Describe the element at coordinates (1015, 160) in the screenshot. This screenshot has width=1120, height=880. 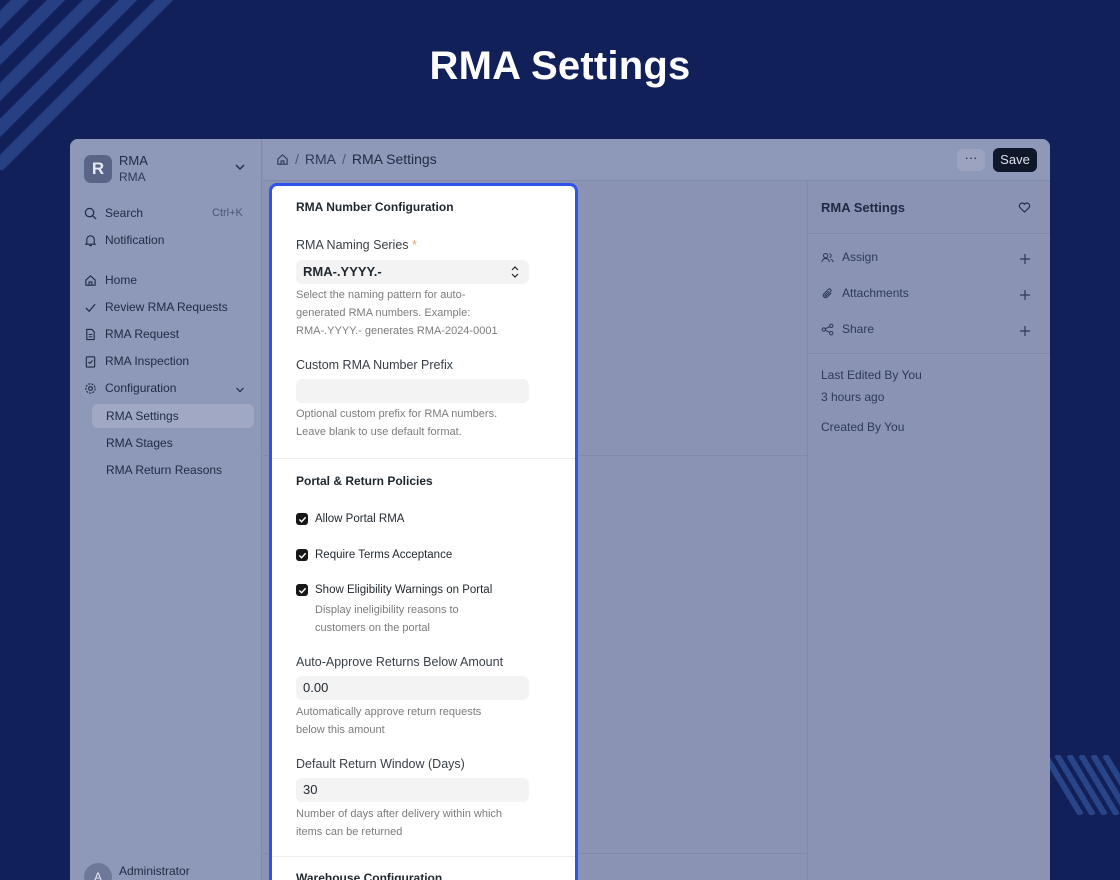
I see `save-button: Save` at that location.